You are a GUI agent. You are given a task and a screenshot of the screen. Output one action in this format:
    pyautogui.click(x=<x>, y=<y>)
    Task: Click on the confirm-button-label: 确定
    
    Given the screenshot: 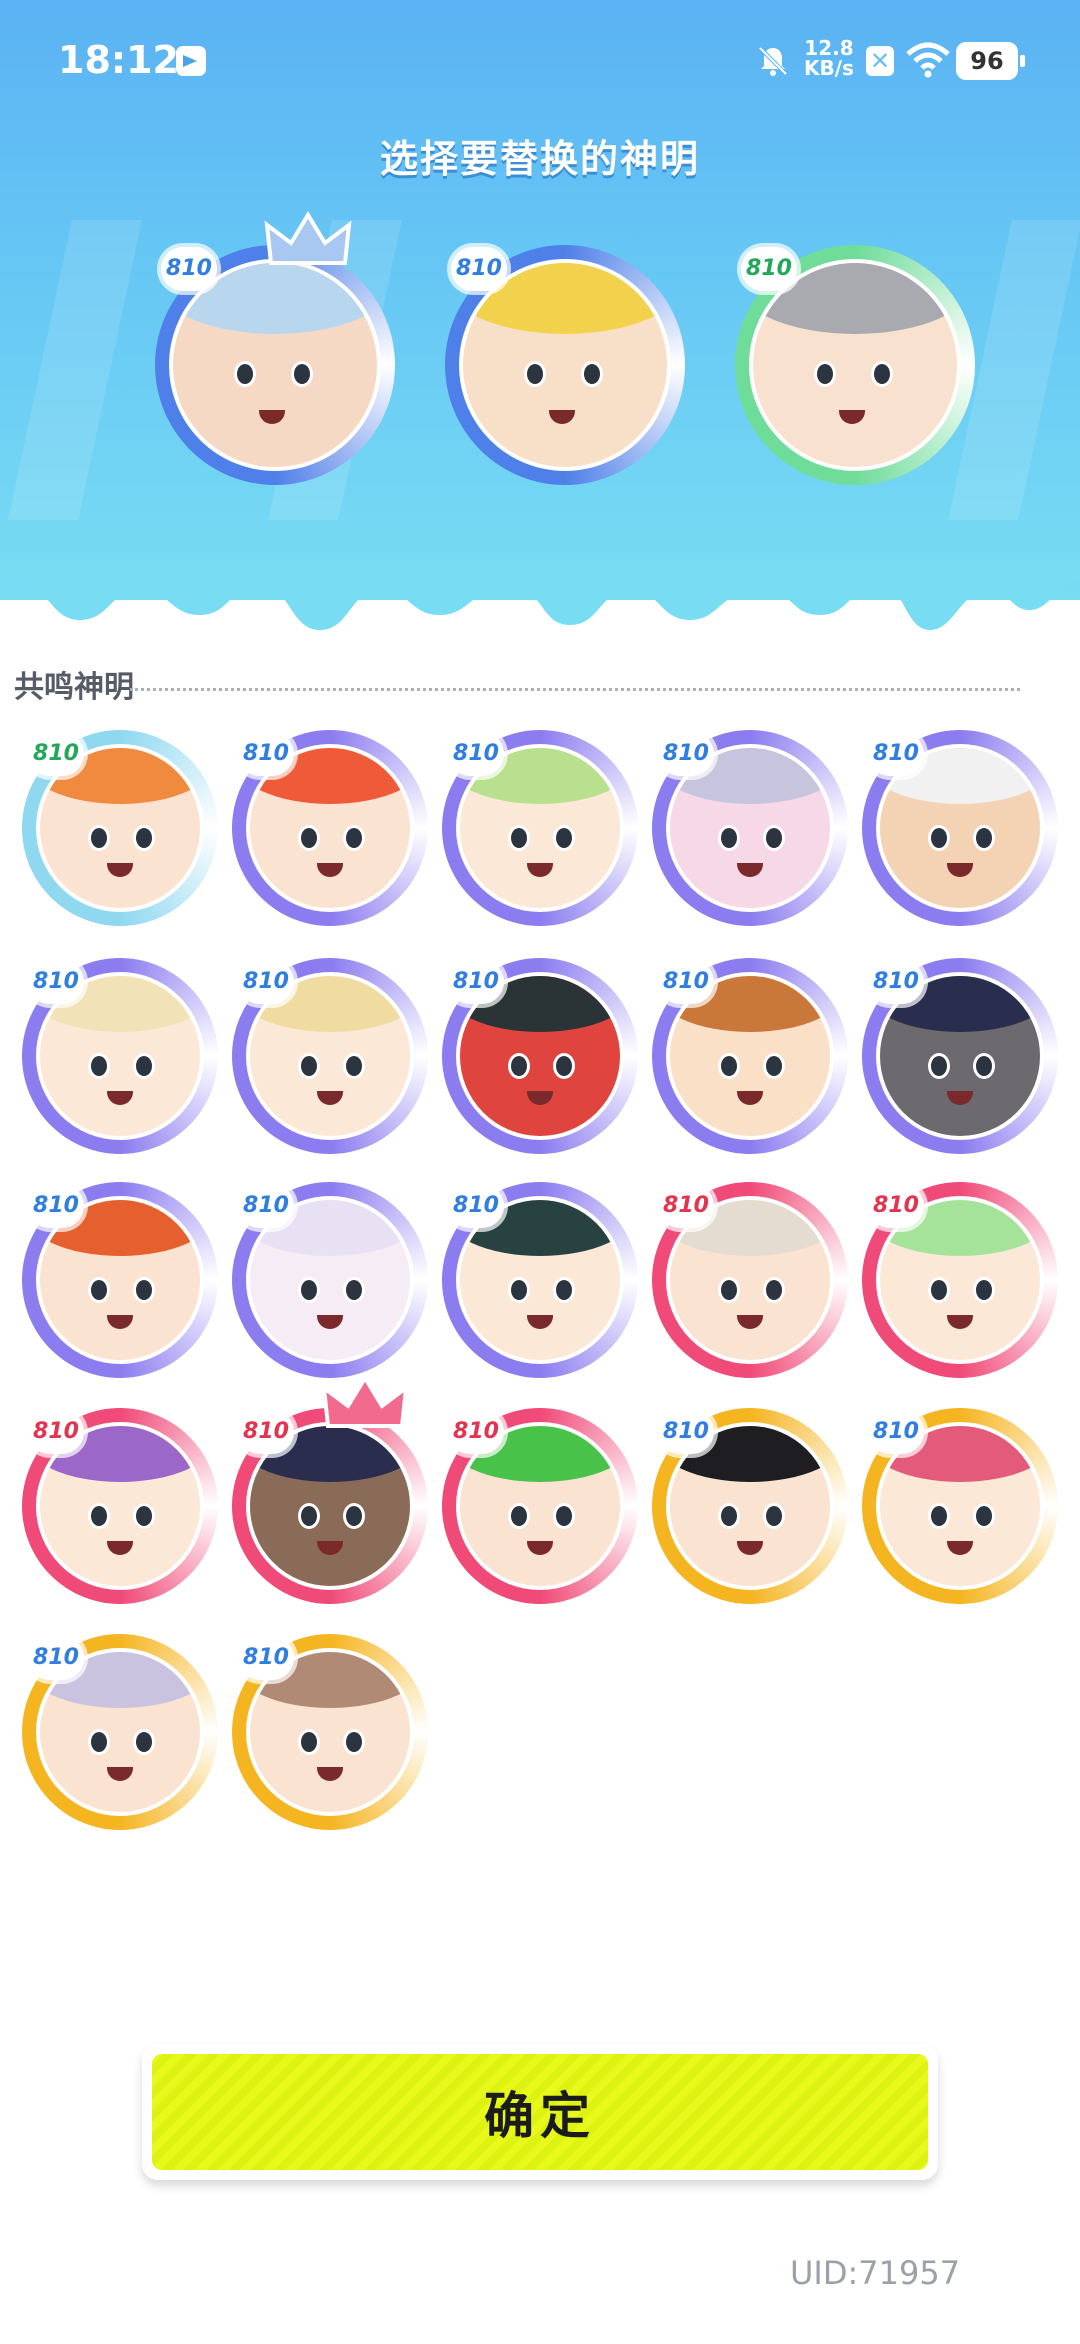 What is the action you would take?
    pyautogui.click(x=540, y=2112)
    